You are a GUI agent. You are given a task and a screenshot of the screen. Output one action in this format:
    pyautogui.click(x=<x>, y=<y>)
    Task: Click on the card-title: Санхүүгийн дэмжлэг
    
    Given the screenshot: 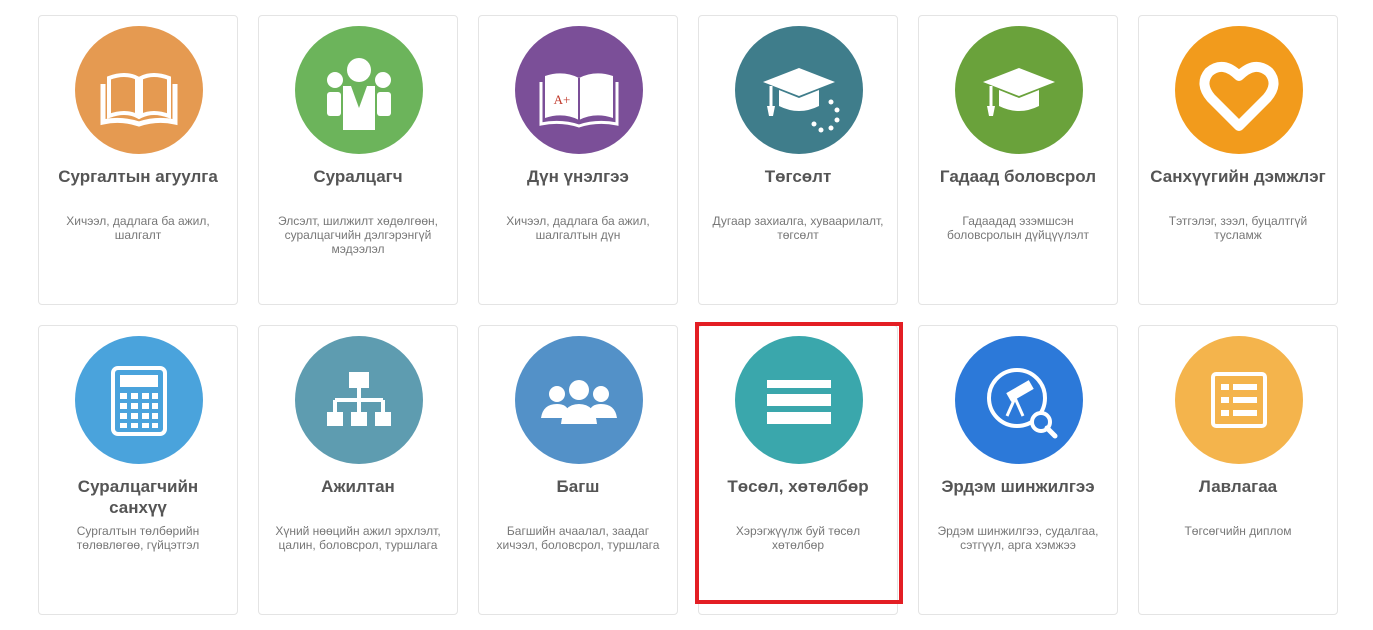 What is the action you would take?
    pyautogui.click(x=1238, y=176)
    